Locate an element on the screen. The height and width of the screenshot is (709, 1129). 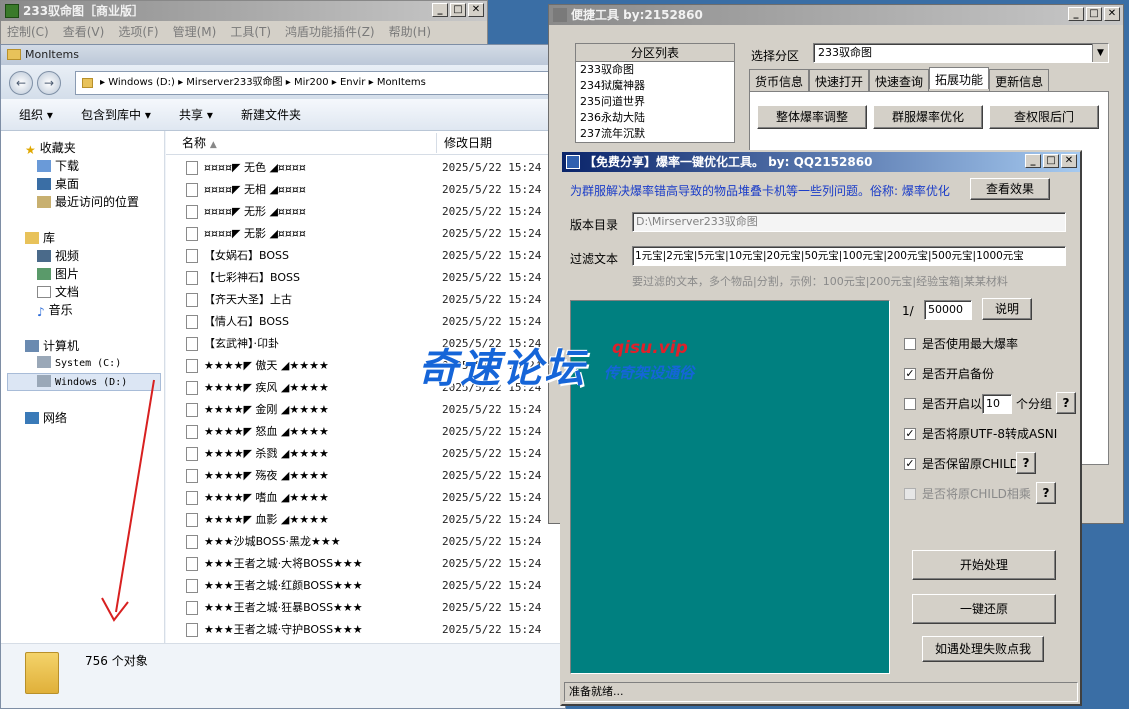
file-row: ¤¤¤¤◤ 无影 ◢¤¤¤¤ 2025/5/22 15:24 is located at coordinates (365, 234).